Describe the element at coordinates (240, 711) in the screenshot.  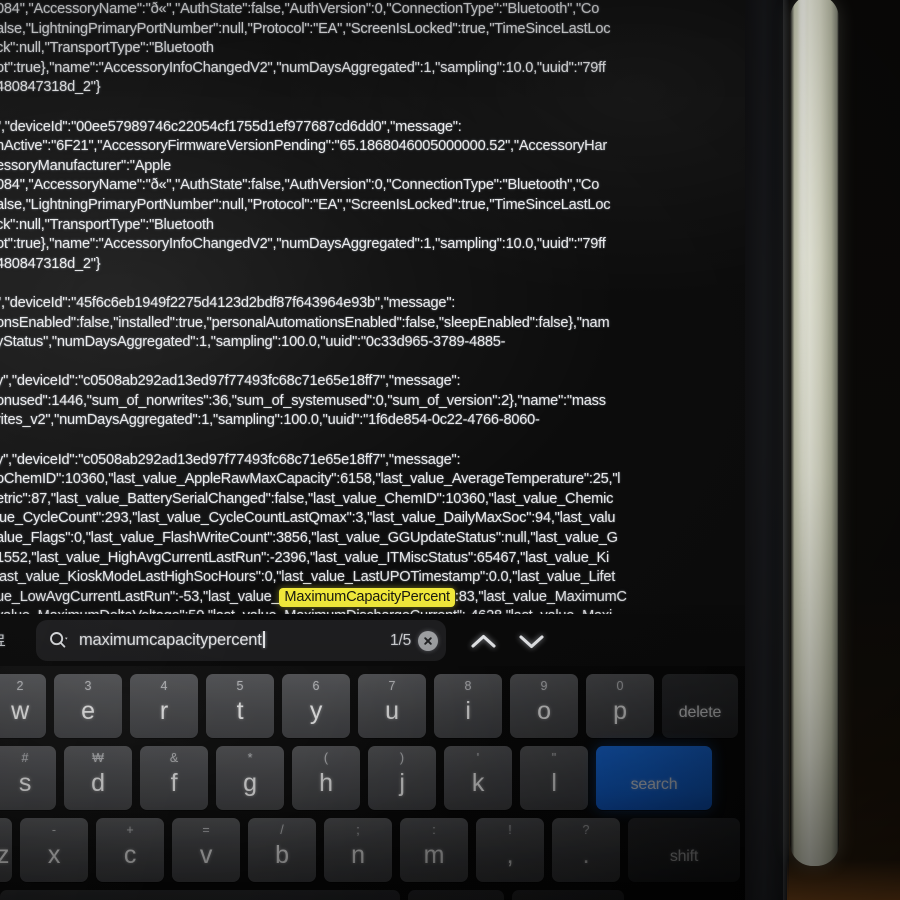
I see `key-label: t` at that location.